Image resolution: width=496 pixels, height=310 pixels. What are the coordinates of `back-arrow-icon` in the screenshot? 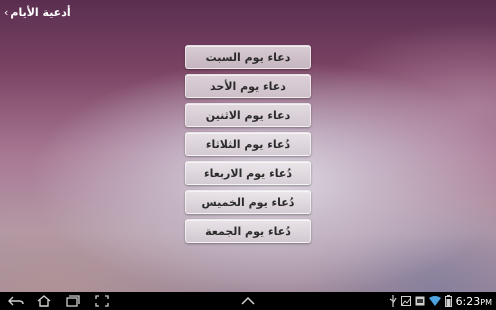 It's located at (16, 301).